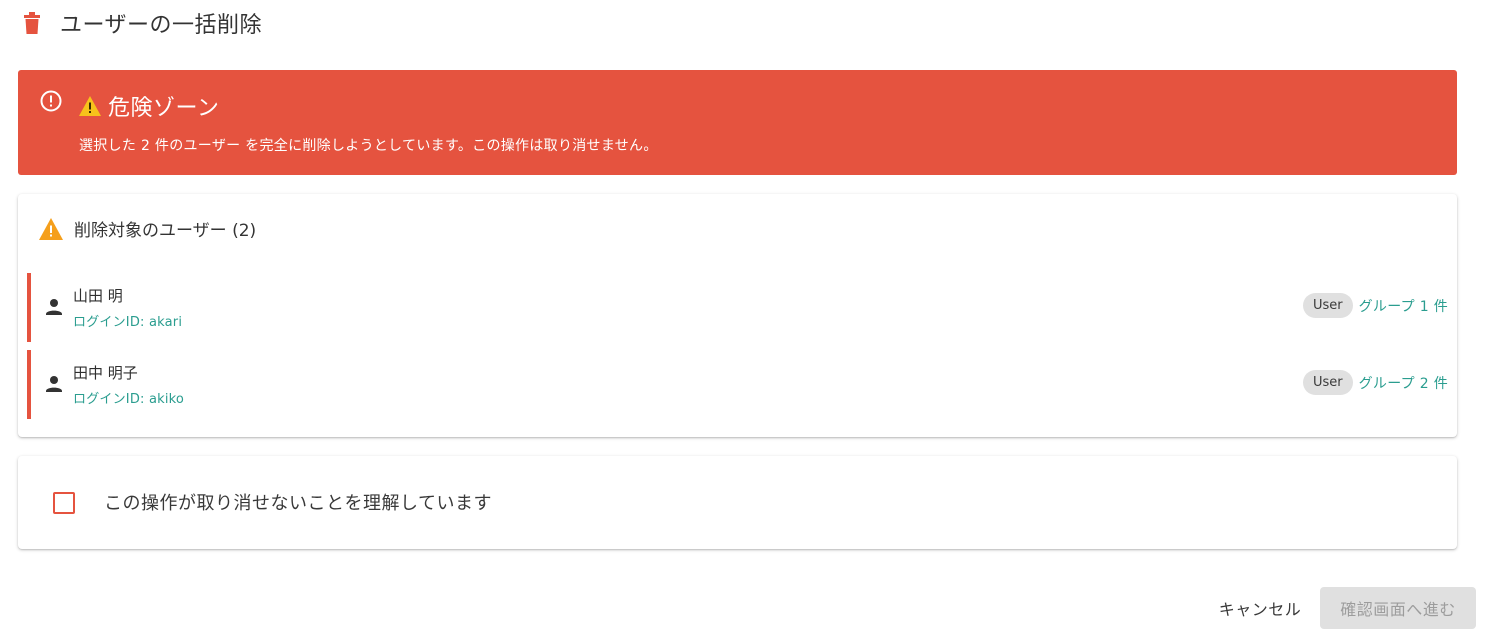 Image resolution: width=1491 pixels, height=637 pixels. Describe the element at coordinates (737, 384) in the screenshot. I see `user-list-item: 田中 明子 ログインID: akiko User グループ 2 件` at that location.